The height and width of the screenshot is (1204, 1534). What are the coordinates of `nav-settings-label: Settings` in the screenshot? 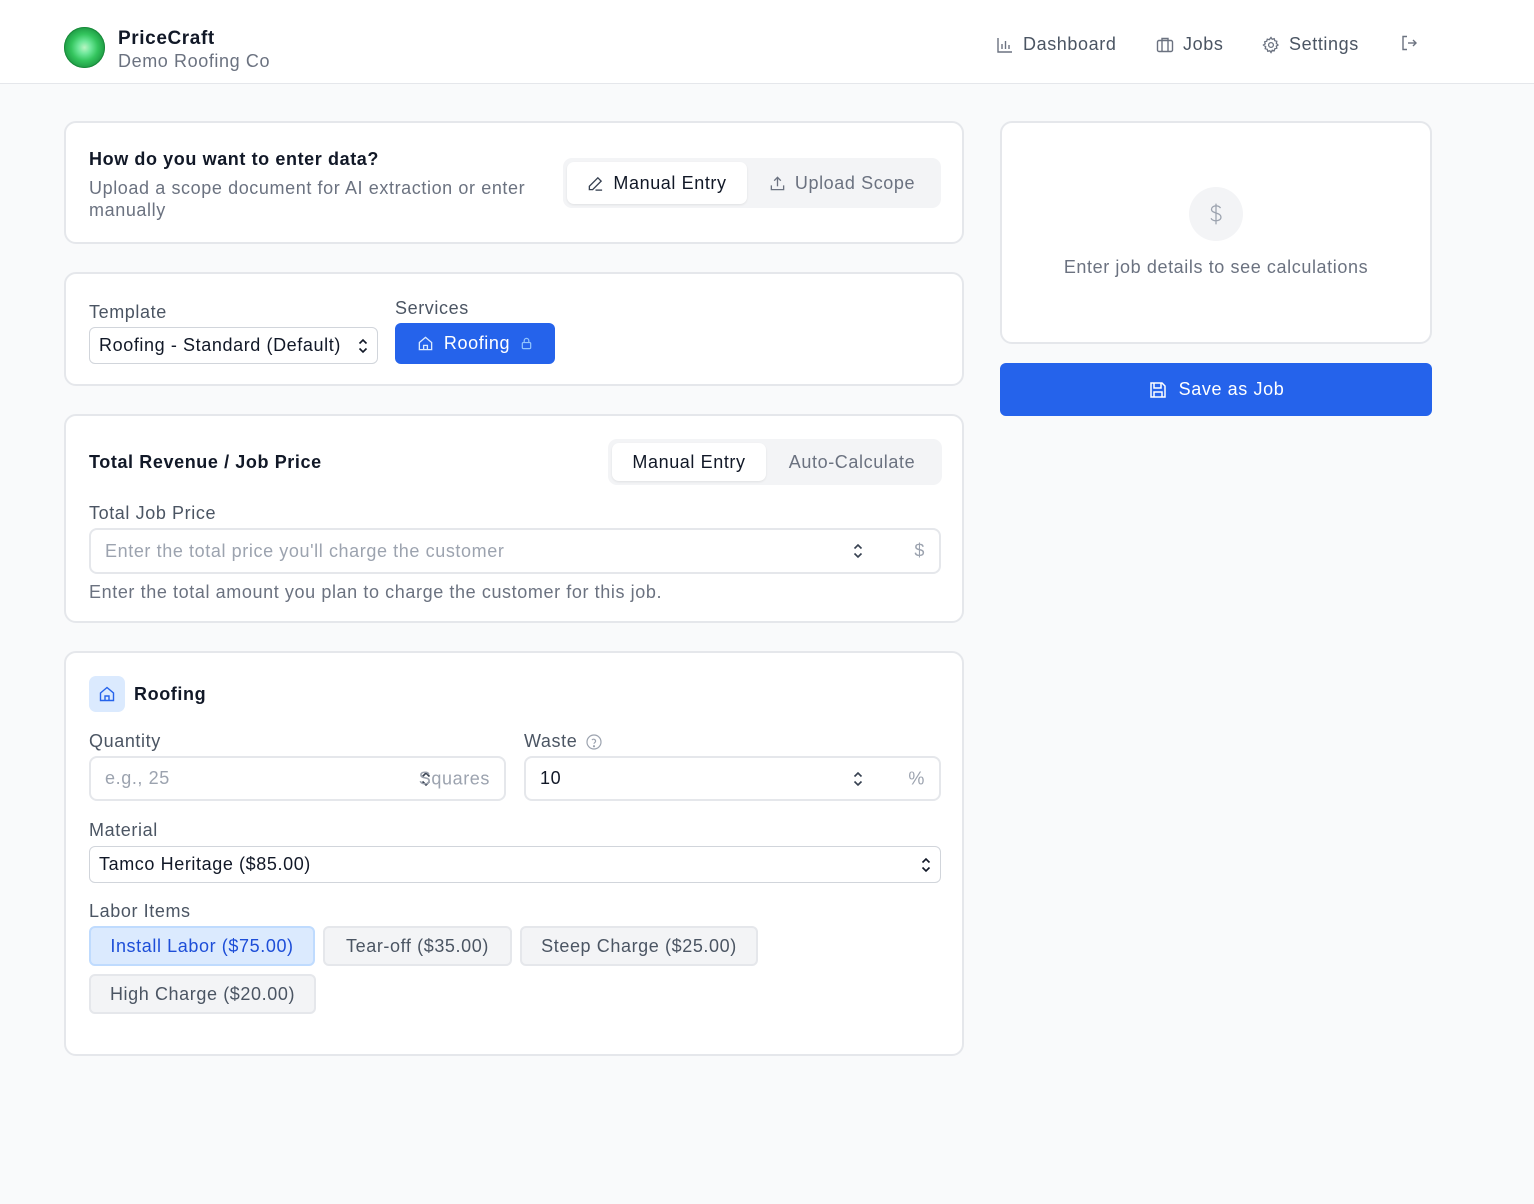 It's located at (1324, 44).